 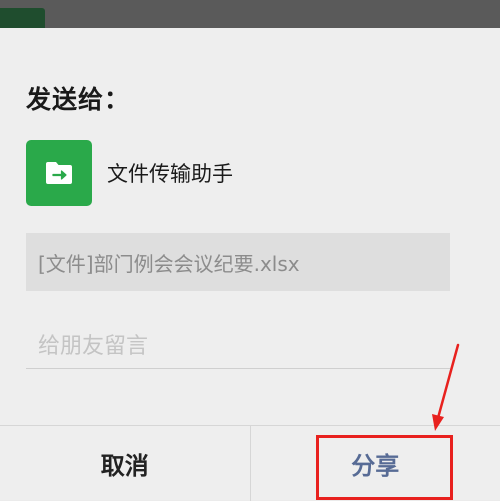 What do you see at coordinates (238, 347) in the screenshot?
I see `message-input` at bounding box center [238, 347].